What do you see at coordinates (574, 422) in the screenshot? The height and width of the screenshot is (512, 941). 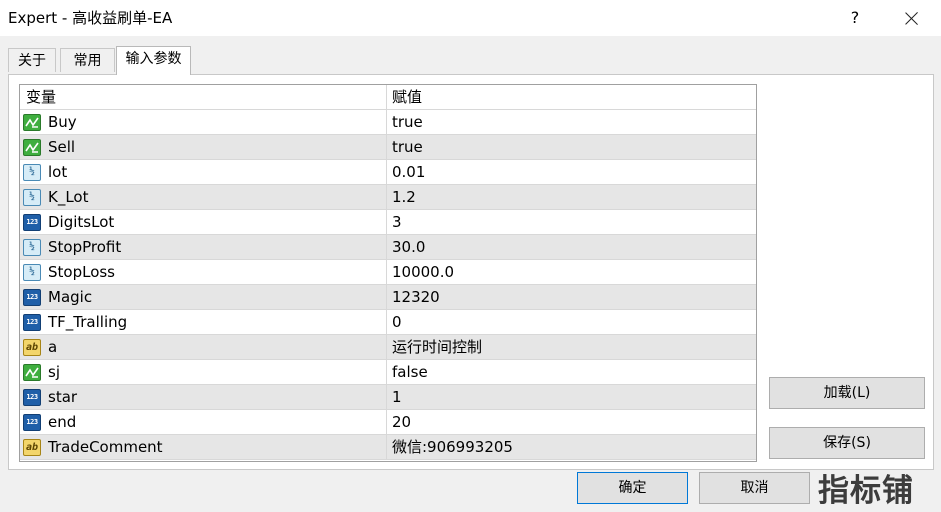 I see `value-cell: 20` at bounding box center [574, 422].